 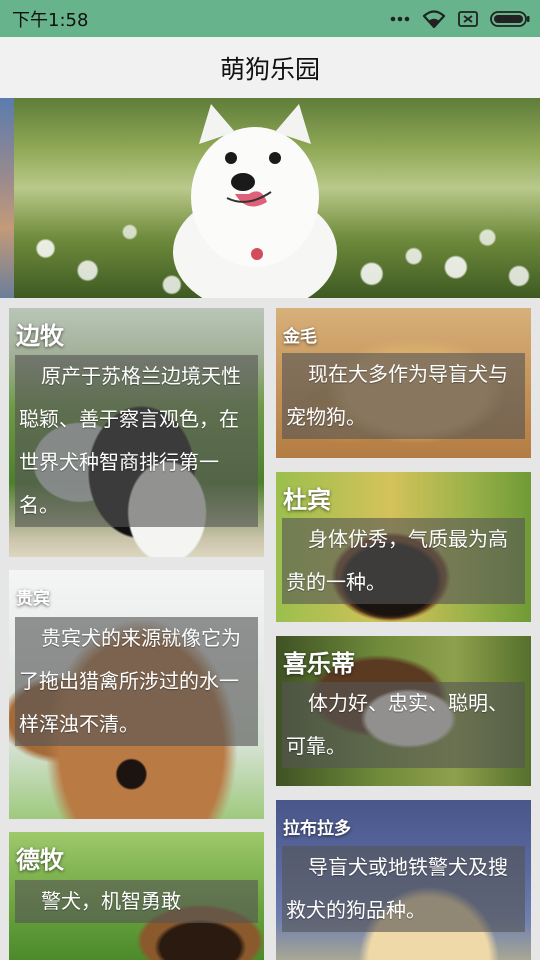 I want to click on breed-name: 金毛, so click(x=300, y=337).